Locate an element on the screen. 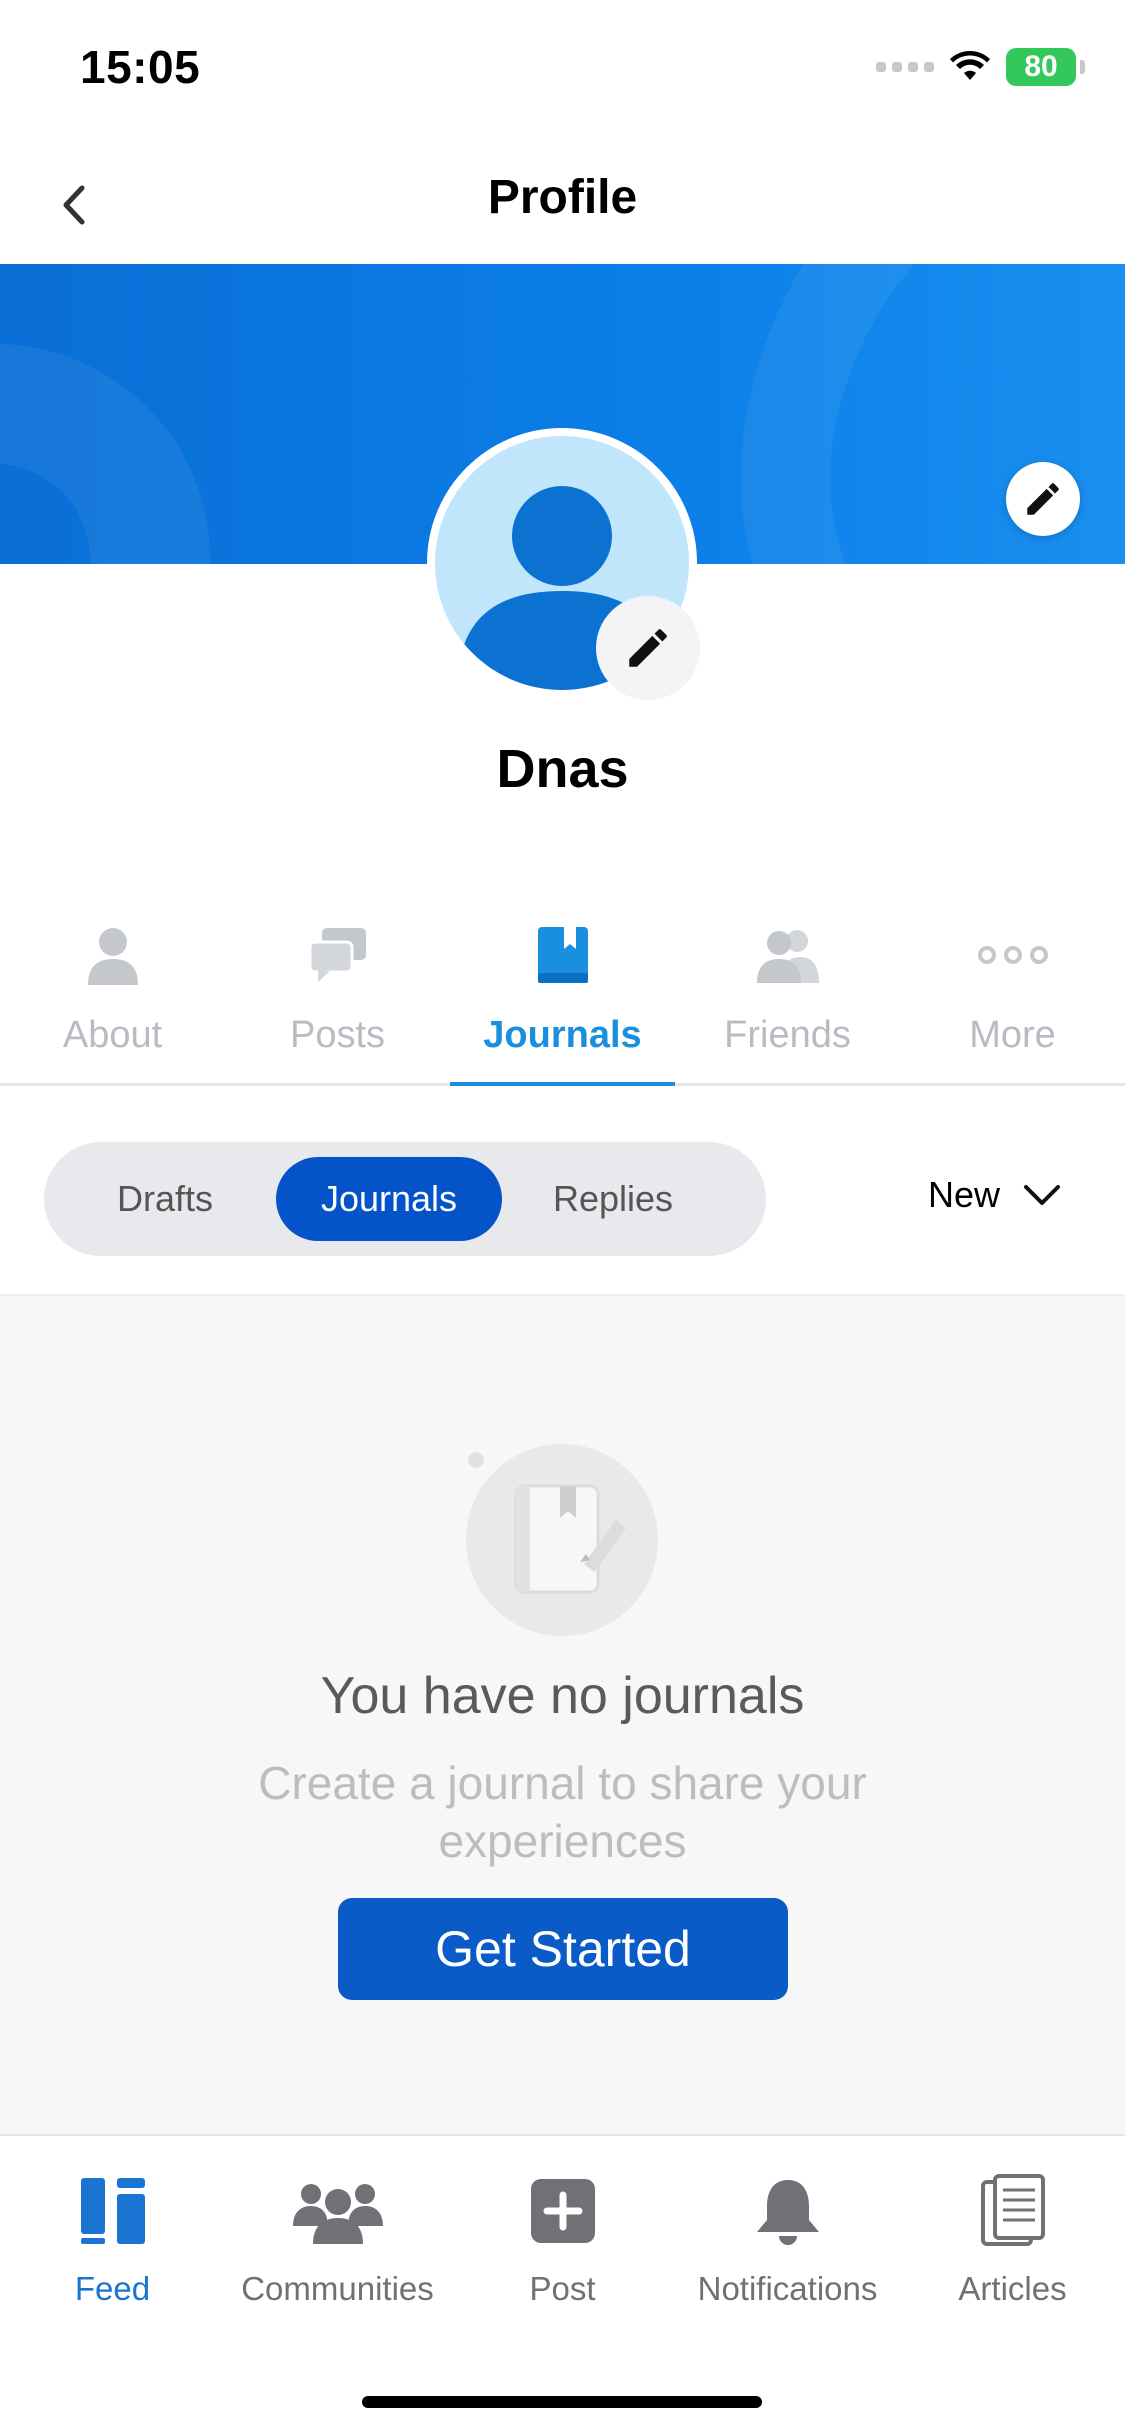  journal-segmented-control: Drafts Journals Replies is located at coordinates (405, 1199).